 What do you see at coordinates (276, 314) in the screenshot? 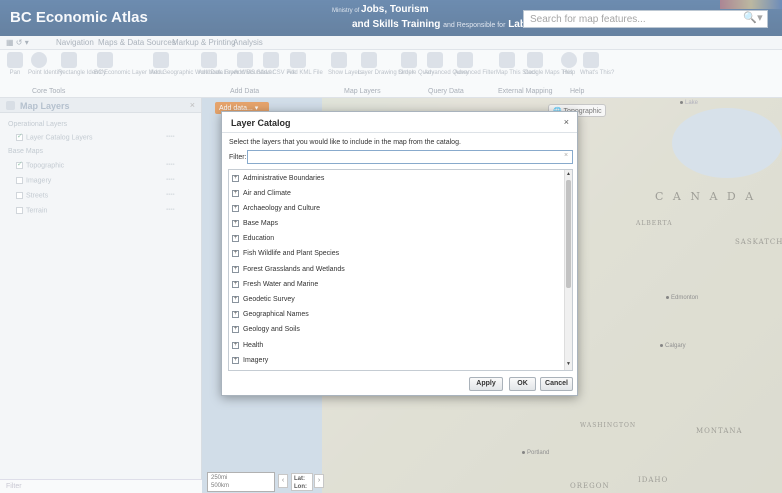
I see `catalog-item-label: Geographical Names` at bounding box center [276, 314].